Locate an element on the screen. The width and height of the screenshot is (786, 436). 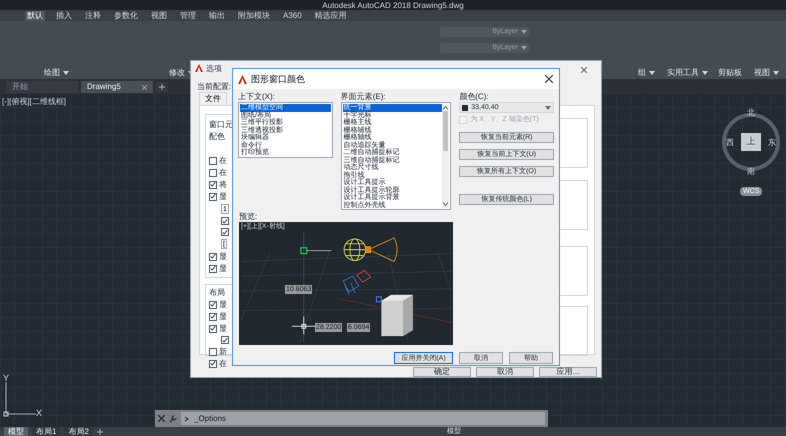
ribbon-panel-title: 视图 is located at coordinates (766, 73).